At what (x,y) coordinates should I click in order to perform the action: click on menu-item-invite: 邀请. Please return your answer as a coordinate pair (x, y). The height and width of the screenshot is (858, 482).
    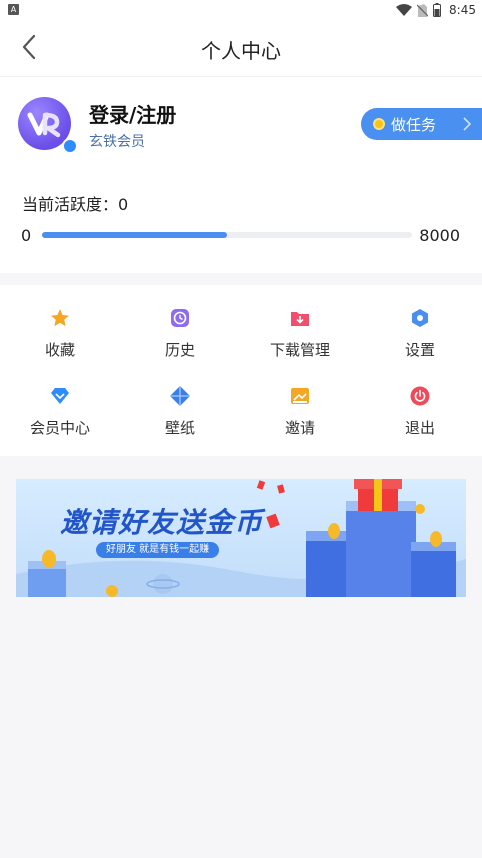
    Looking at the image, I should click on (300, 400).